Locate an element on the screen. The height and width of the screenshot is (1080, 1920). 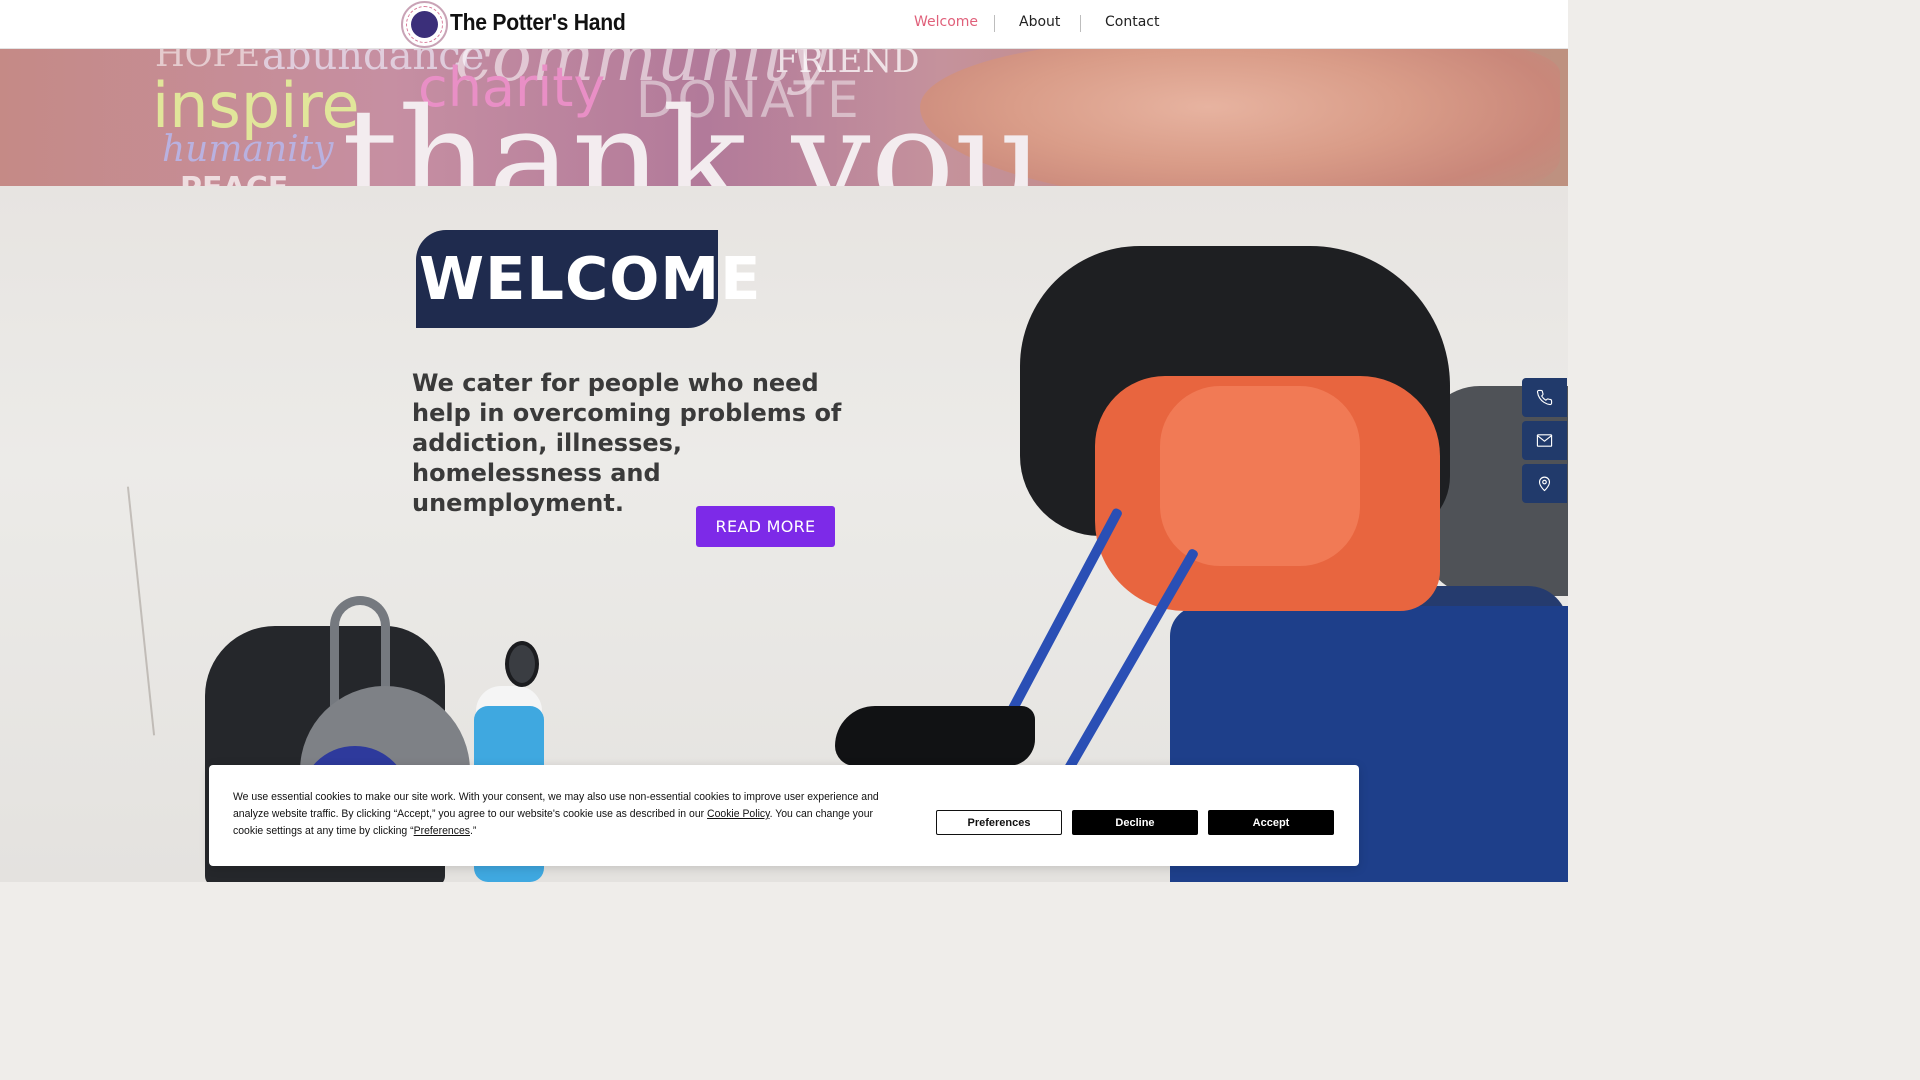
hero-photo-mirror is located at coordinates (522, 664).